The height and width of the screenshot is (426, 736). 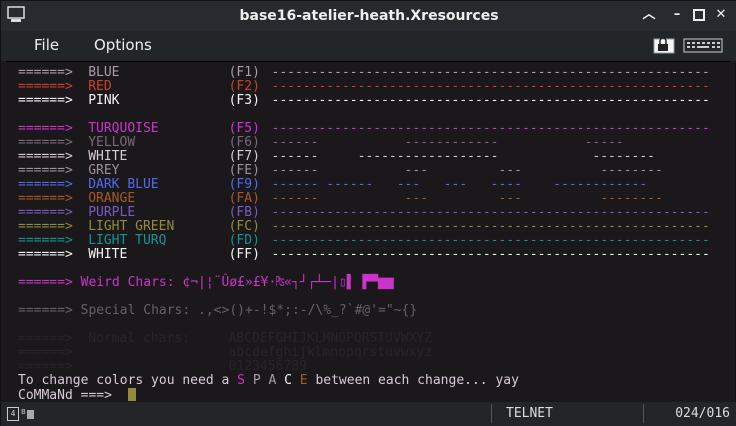 What do you see at coordinates (135, 310) in the screenshot?
I see `special-label: Special Chars:` at bounding box center [135, 310].